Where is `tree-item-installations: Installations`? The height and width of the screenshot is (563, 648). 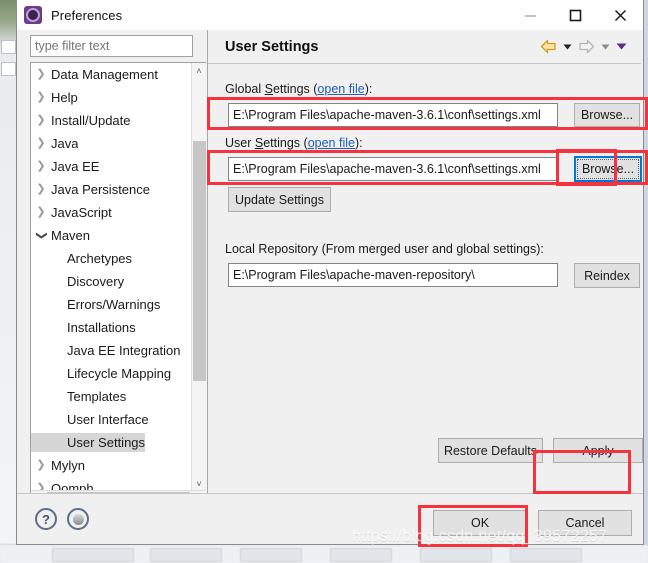 tree-item-installations: Installations is located at coordinates (111, 327).